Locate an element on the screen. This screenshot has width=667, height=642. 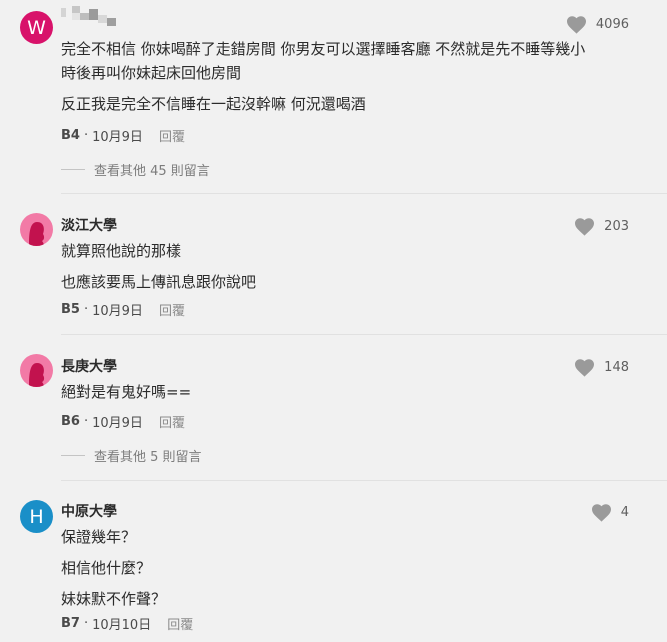
comment-line: 反正我是完全不信睡在一起沒幹嘛 何況還喝酒 is located at coordinates (213, 104).